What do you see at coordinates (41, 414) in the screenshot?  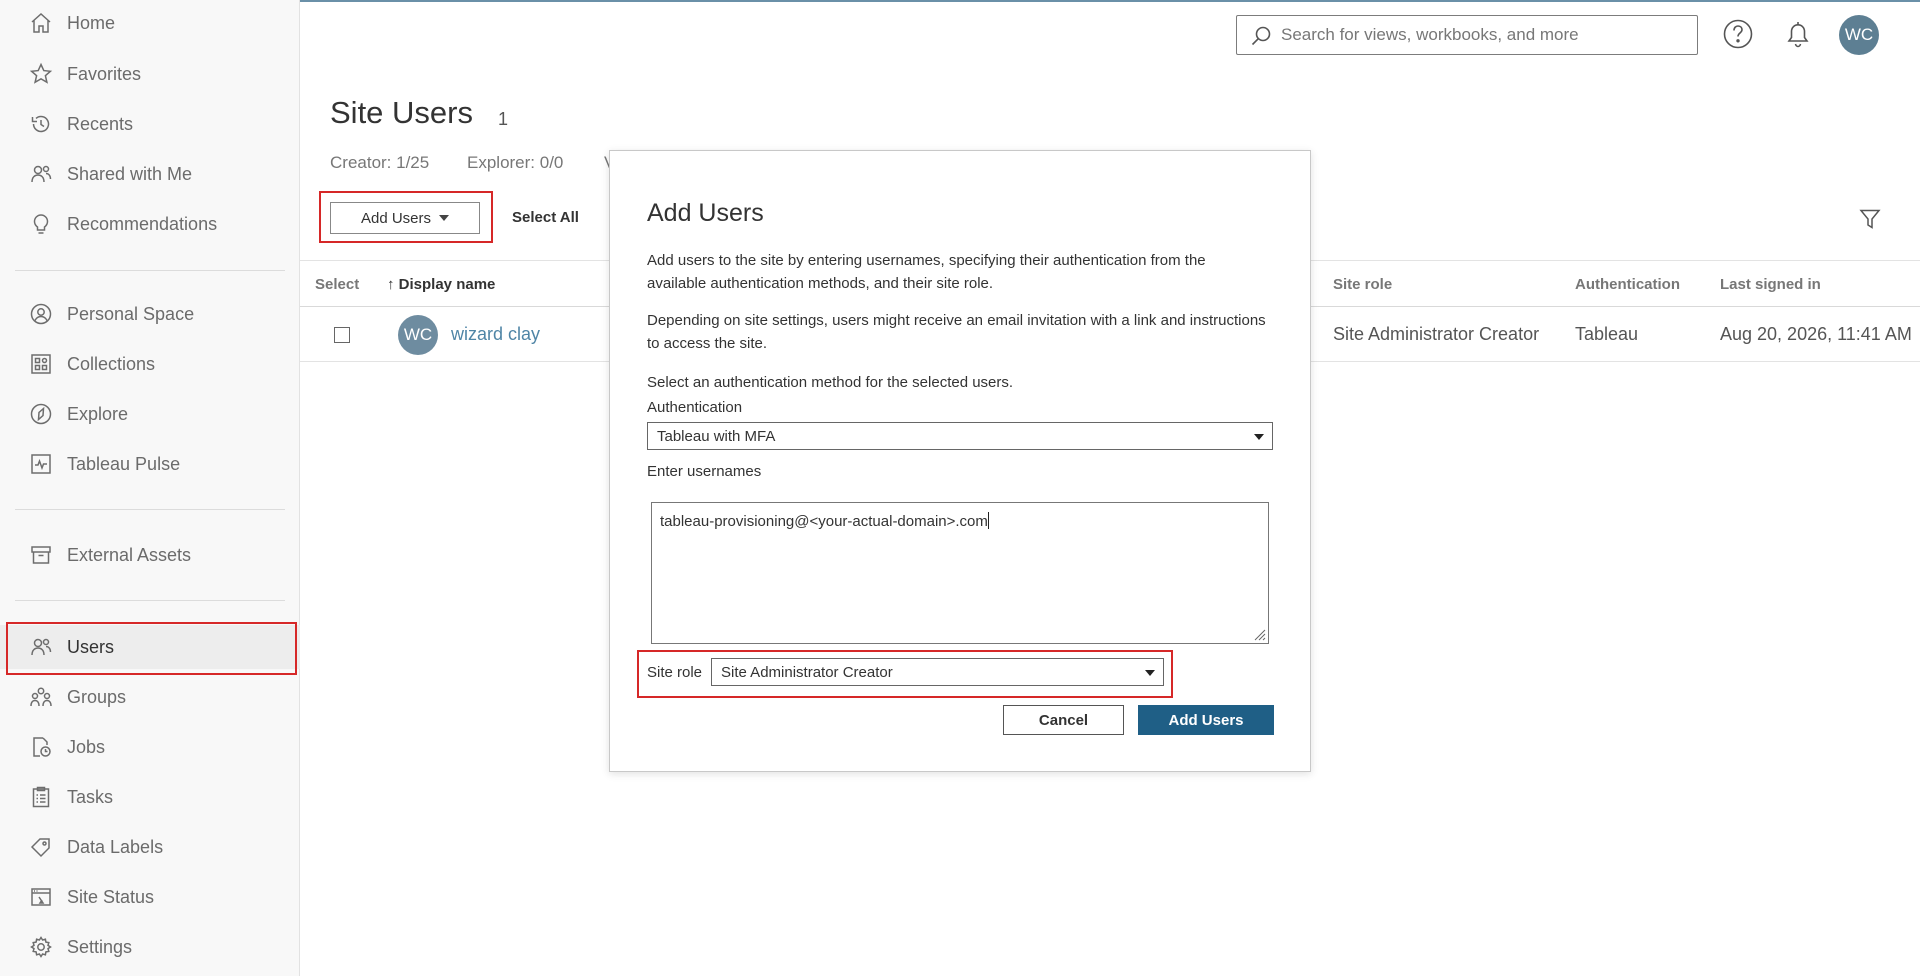 I see `compass-icon` at bounding box center [41, 414].